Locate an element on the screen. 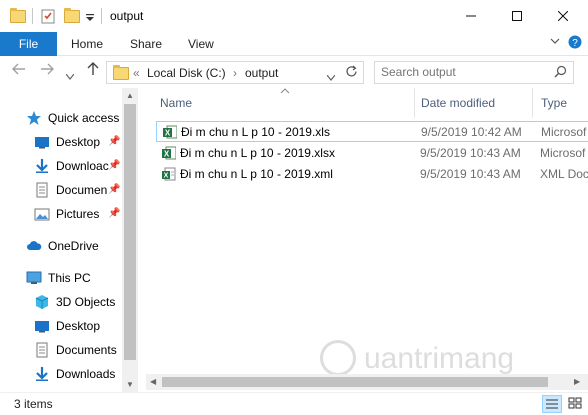 This screenshot has height=415, width=588. sidebar-item-downloads: Downloac is located at coordinates (71, 166).